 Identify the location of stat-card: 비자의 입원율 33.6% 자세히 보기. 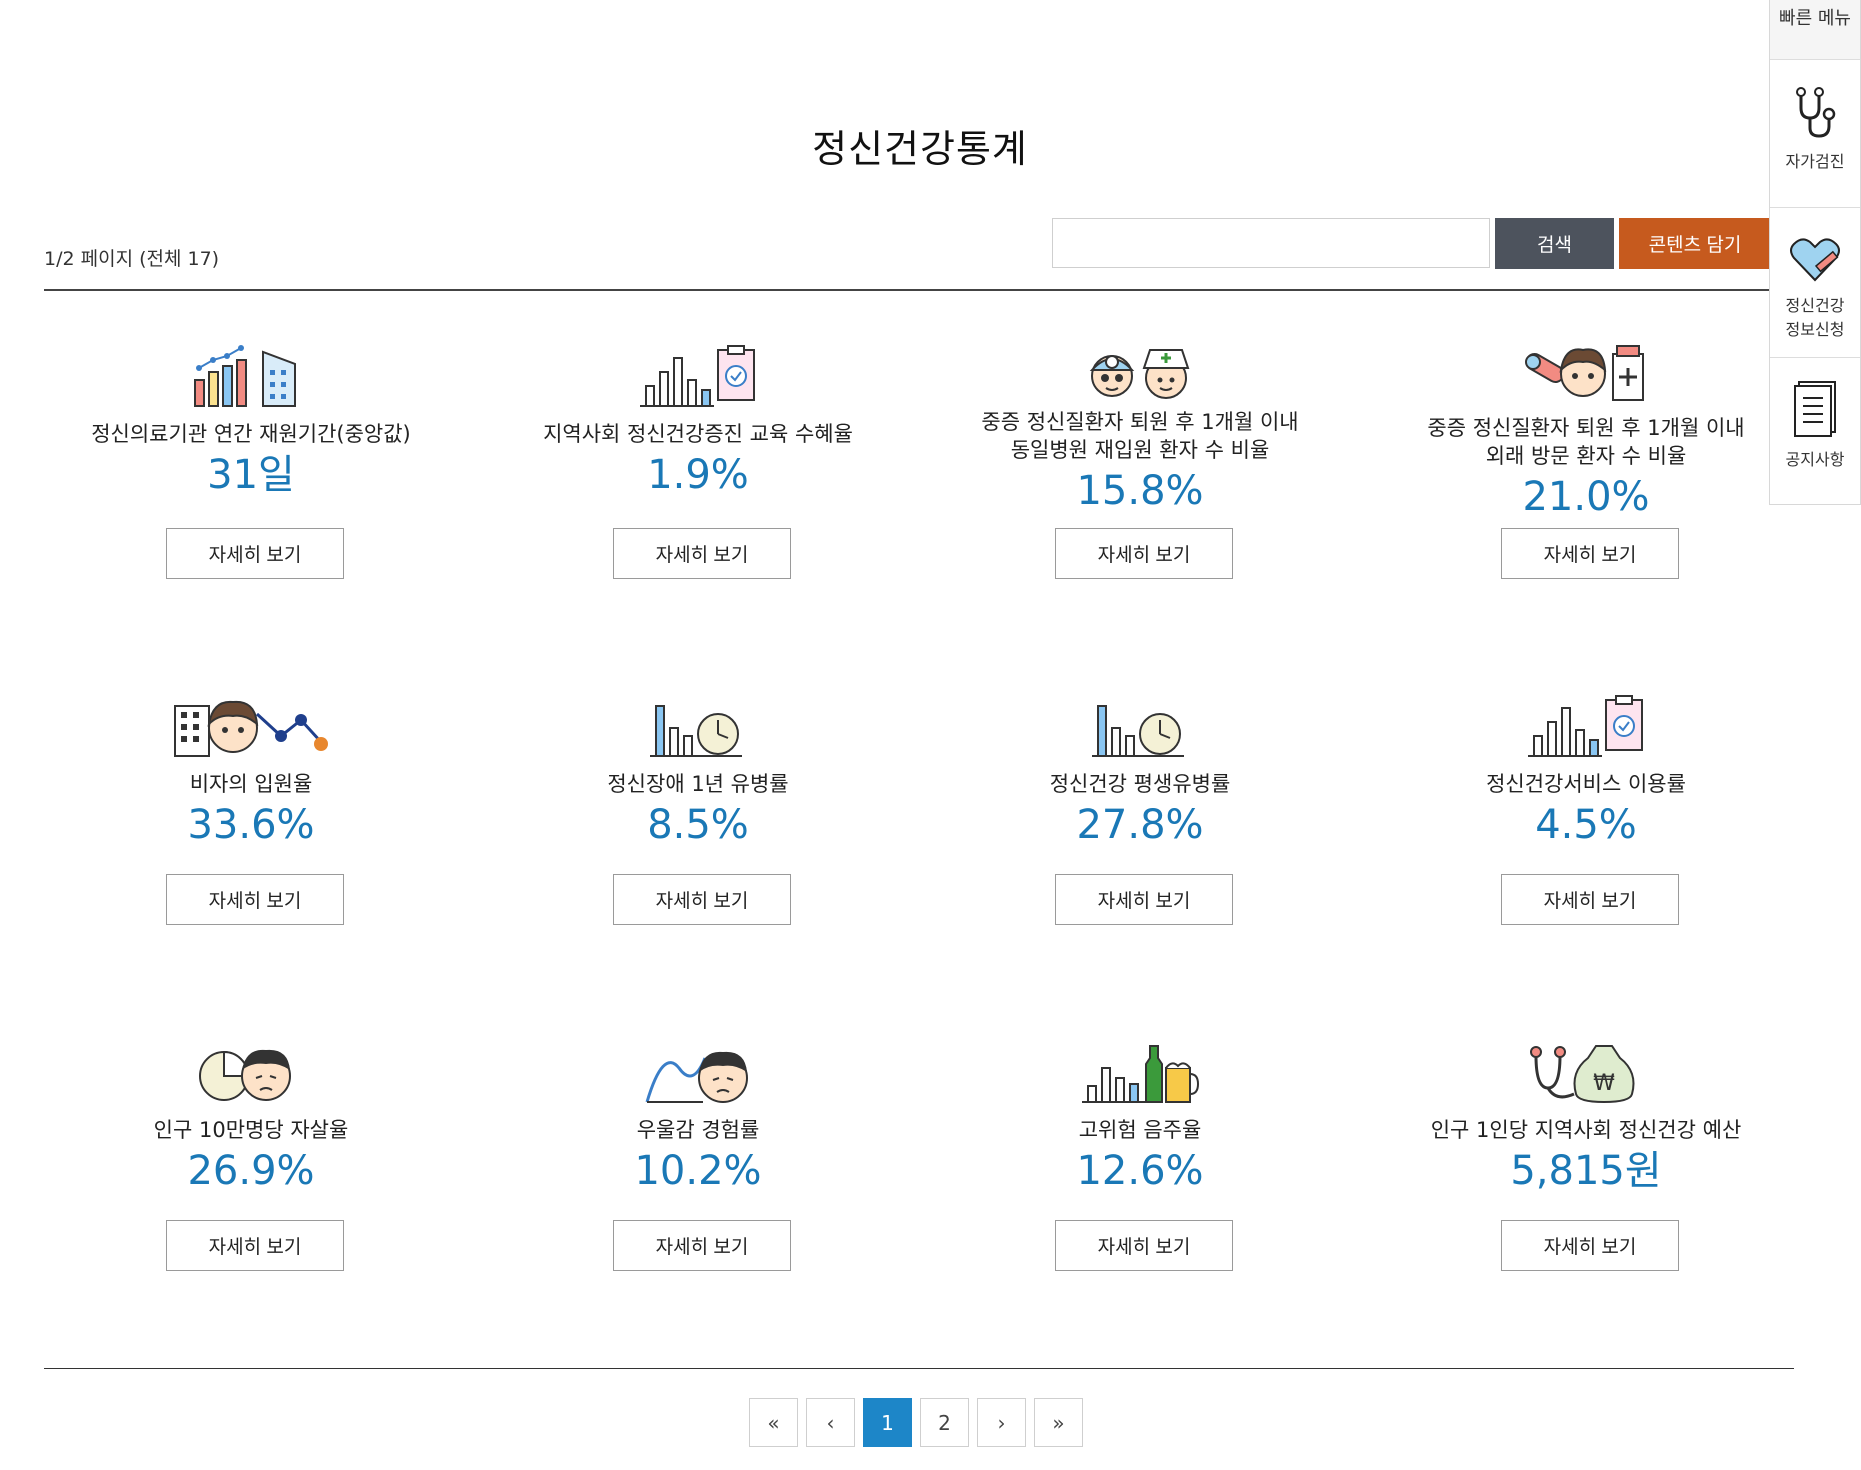
(251, 812).